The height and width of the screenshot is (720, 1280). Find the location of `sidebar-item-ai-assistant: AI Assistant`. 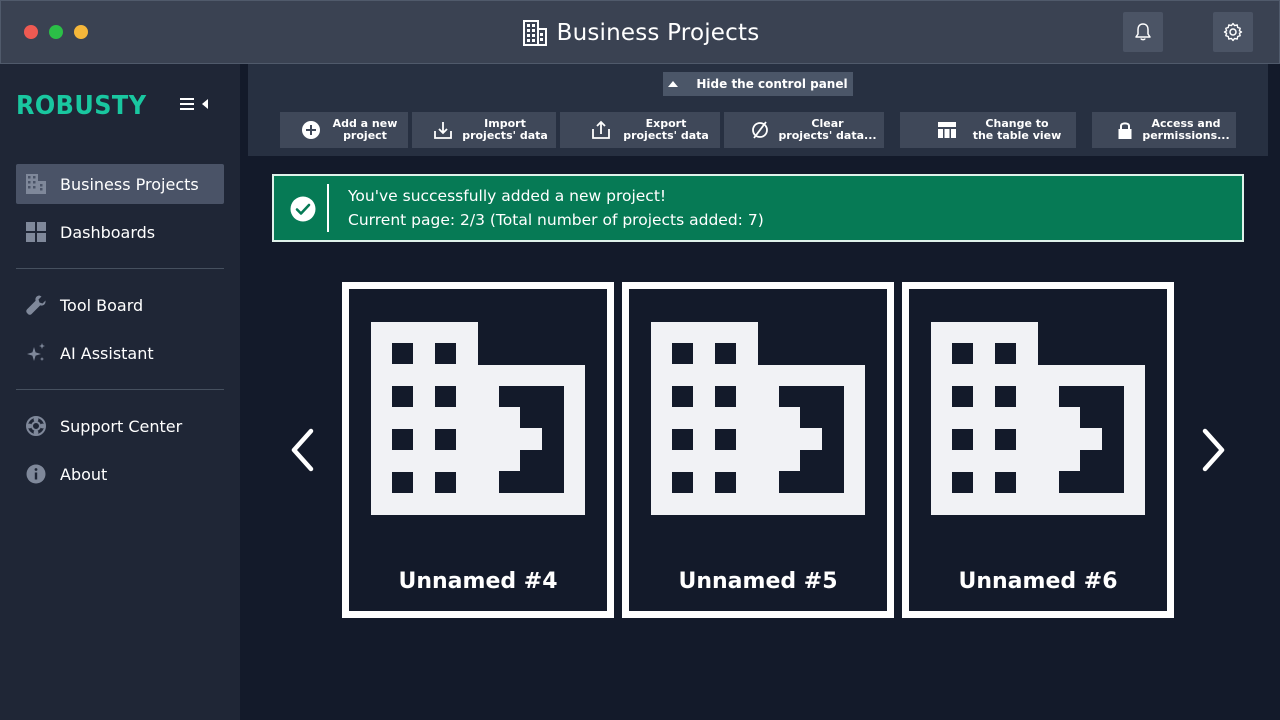

sidebar-item-ai-assistant: AI Assistant is located at coordinates (120, 353).